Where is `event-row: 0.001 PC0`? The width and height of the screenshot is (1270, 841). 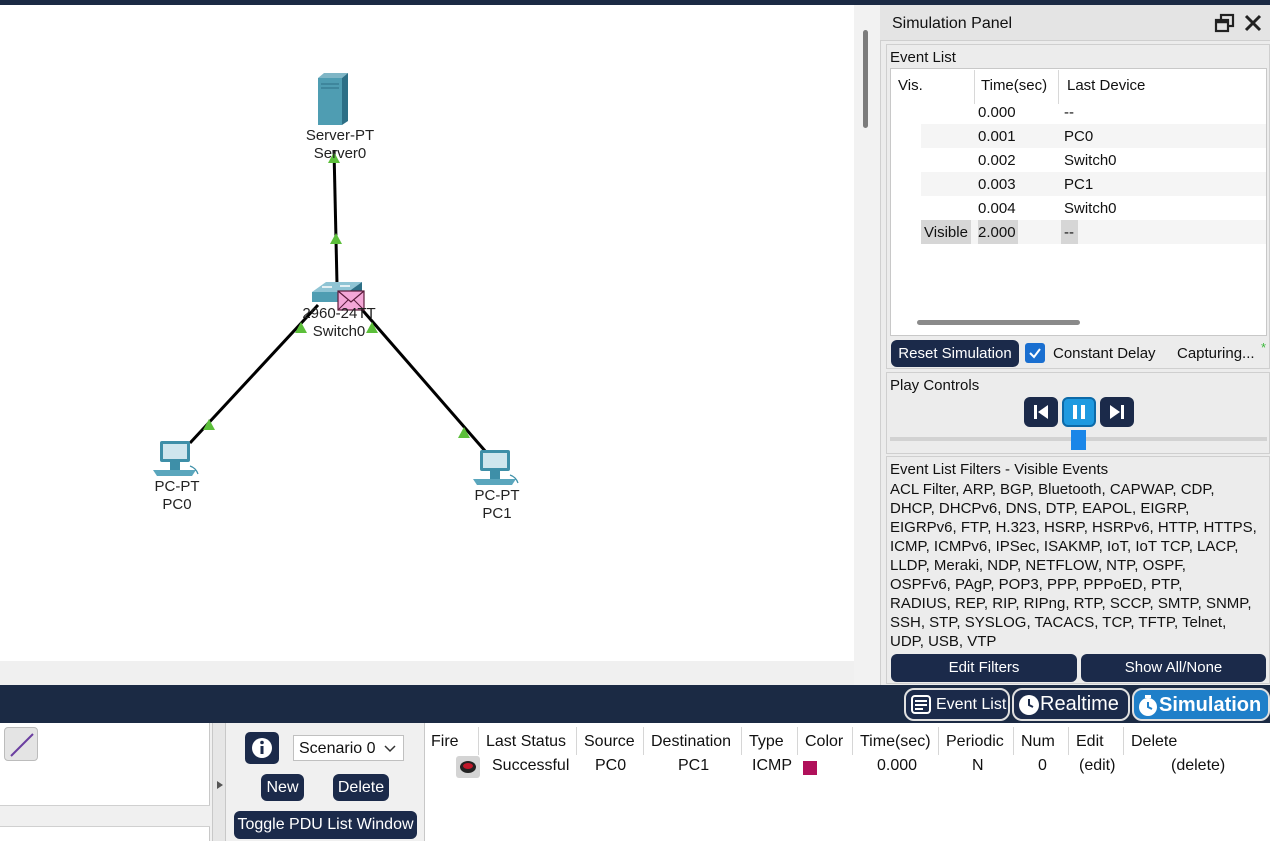 event-row: 0.001 PC0 is located at coordinates (1093, 136).